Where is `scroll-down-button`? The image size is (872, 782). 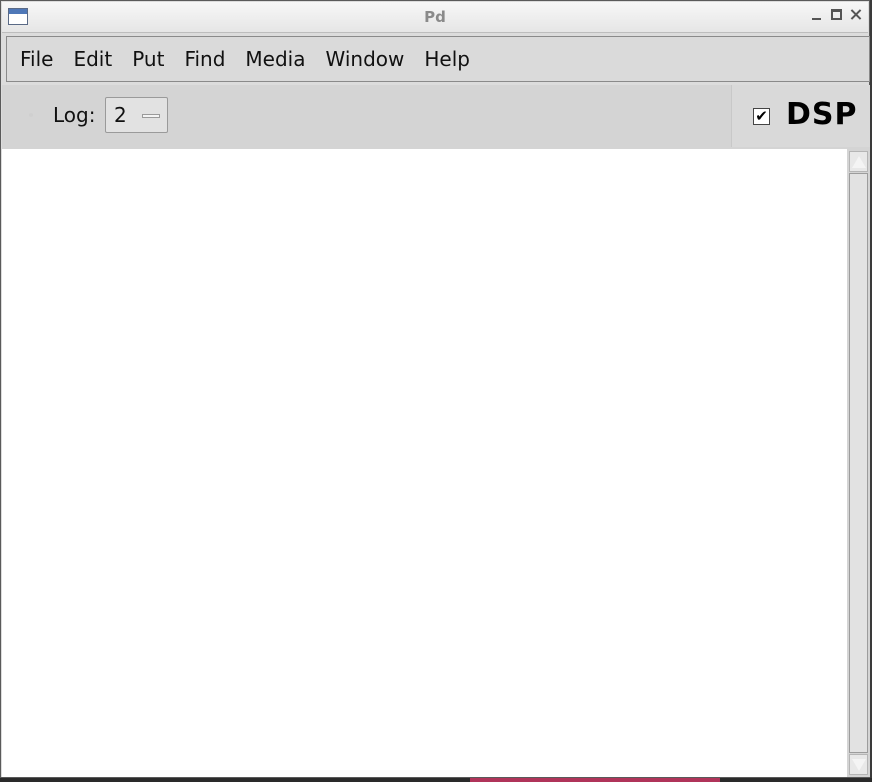
scroll-down-button is located at coordinates (858, 764).